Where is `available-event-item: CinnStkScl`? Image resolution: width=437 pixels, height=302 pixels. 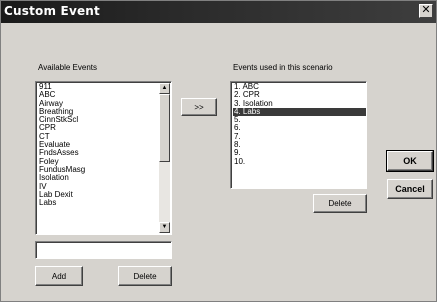
available-event-item: CinnStkScl is located at coordinates (104, 119).